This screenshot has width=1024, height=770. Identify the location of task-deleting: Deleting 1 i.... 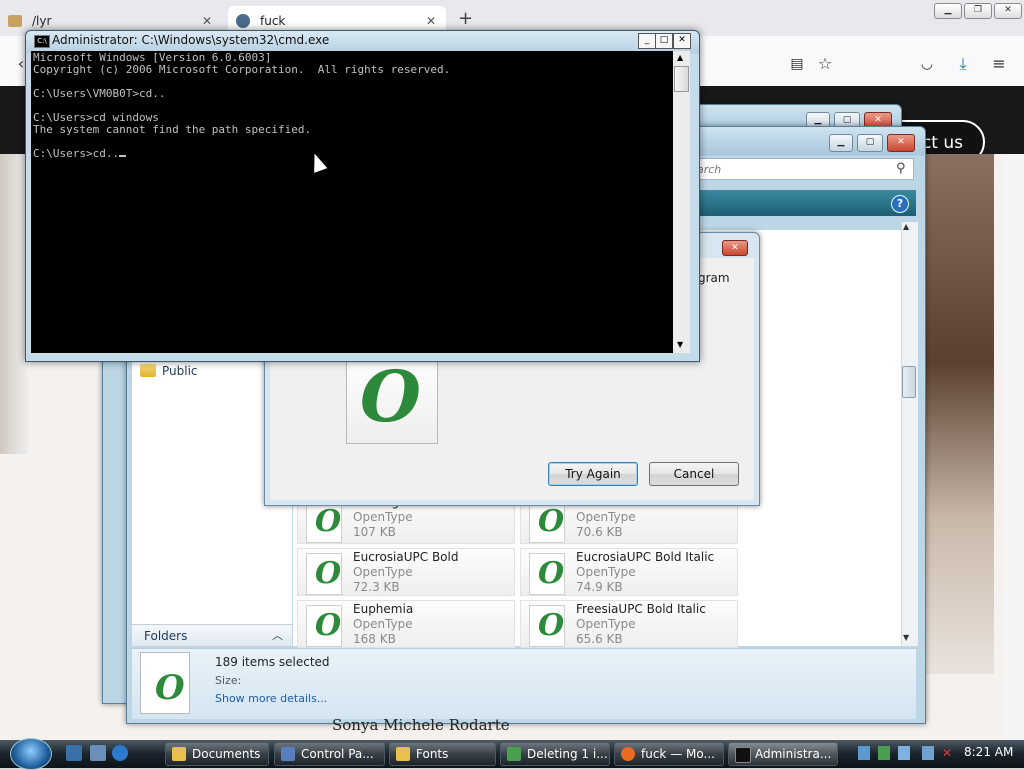
(555, 754).